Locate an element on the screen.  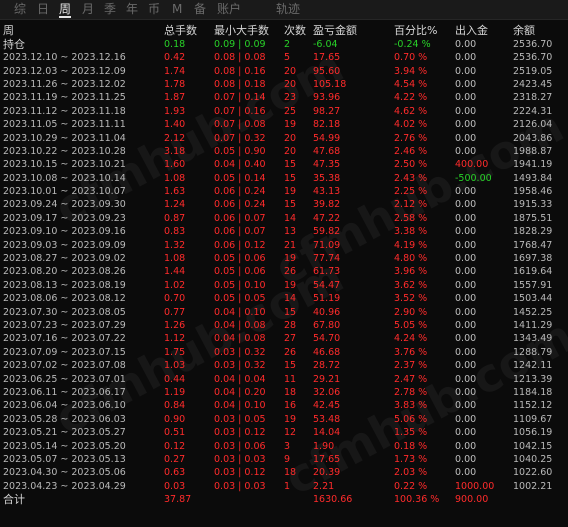
cell-count: 3 is located at coordinates (287, 446).